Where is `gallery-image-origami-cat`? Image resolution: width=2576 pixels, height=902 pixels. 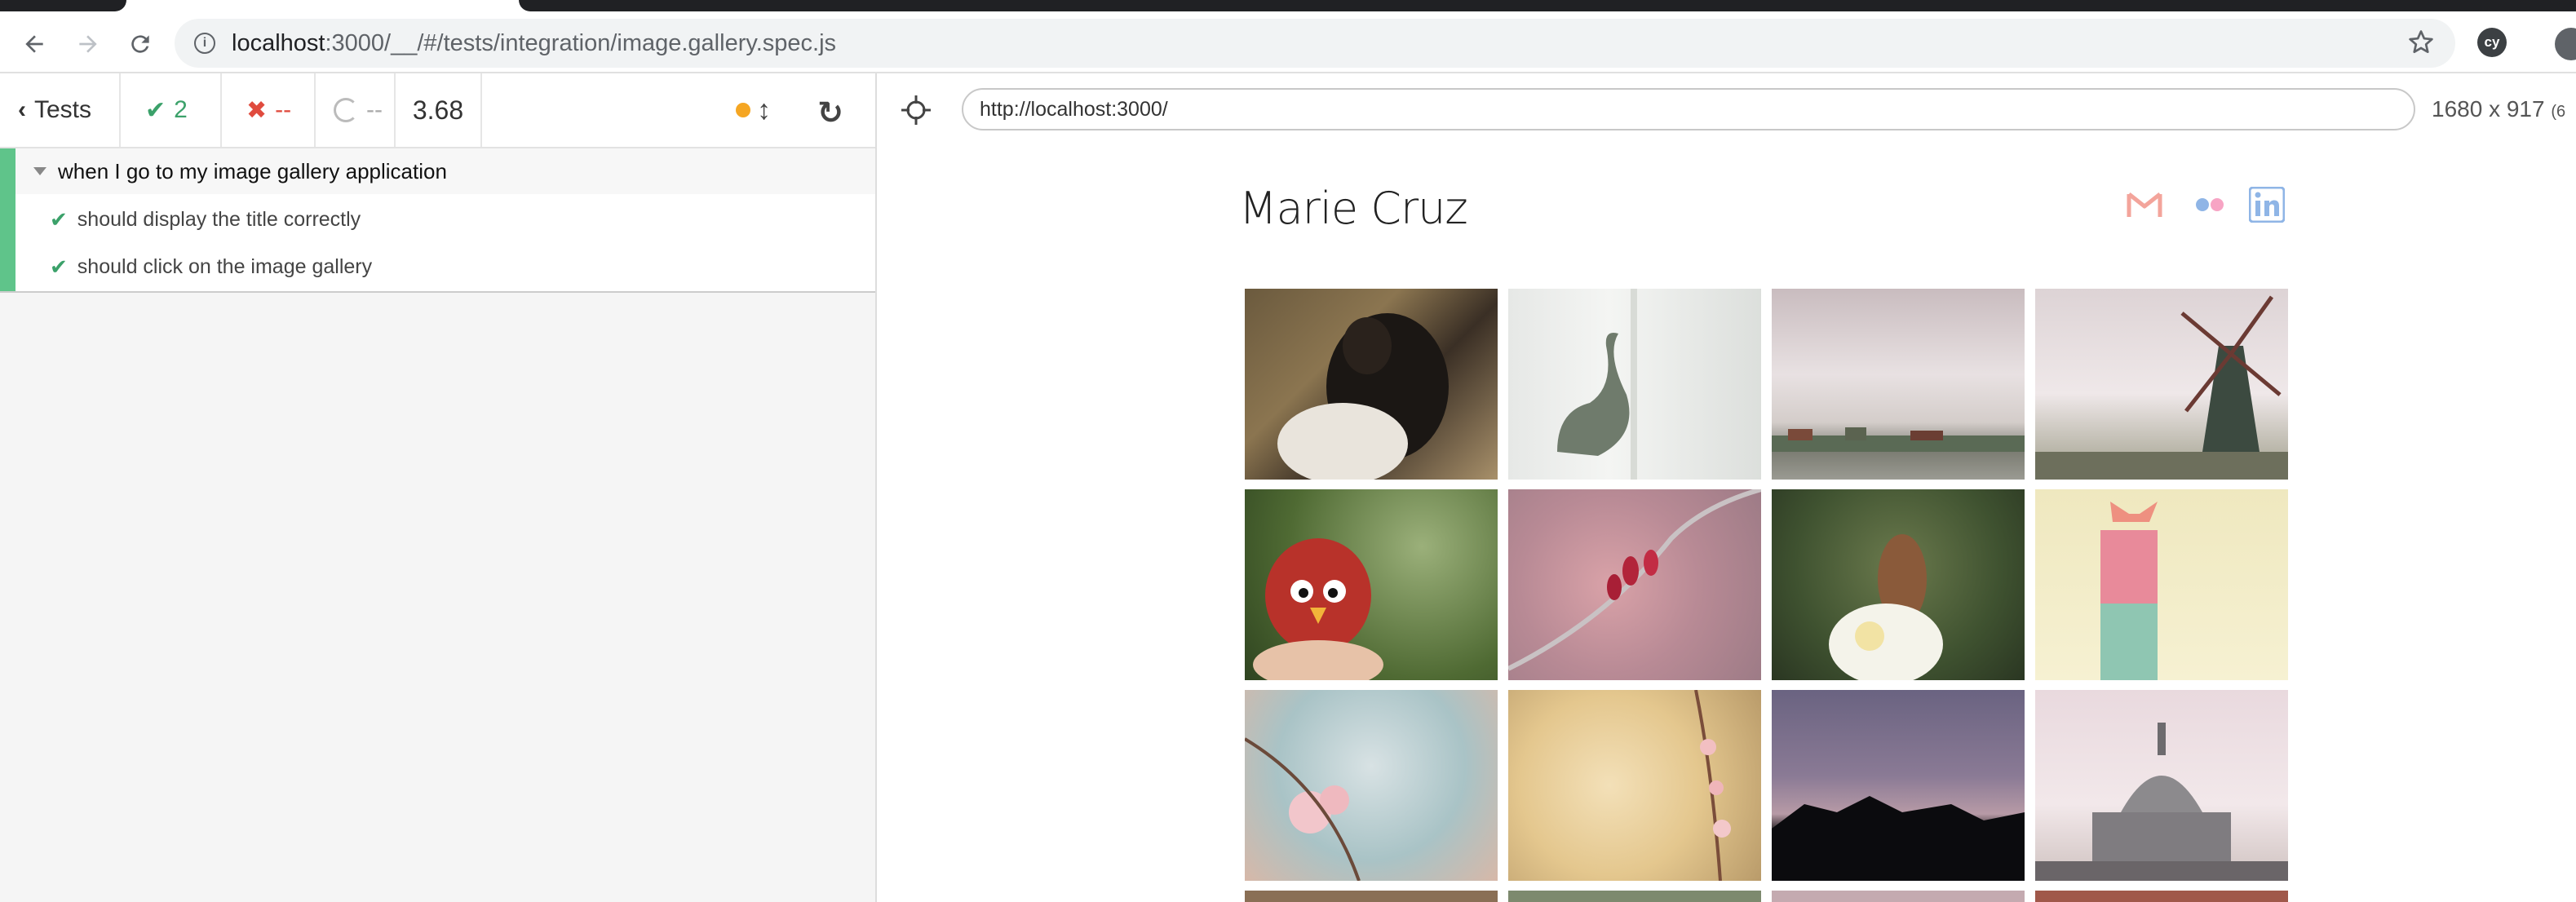 gallery-image-origami-cat is located at coordinates (2161, 584).